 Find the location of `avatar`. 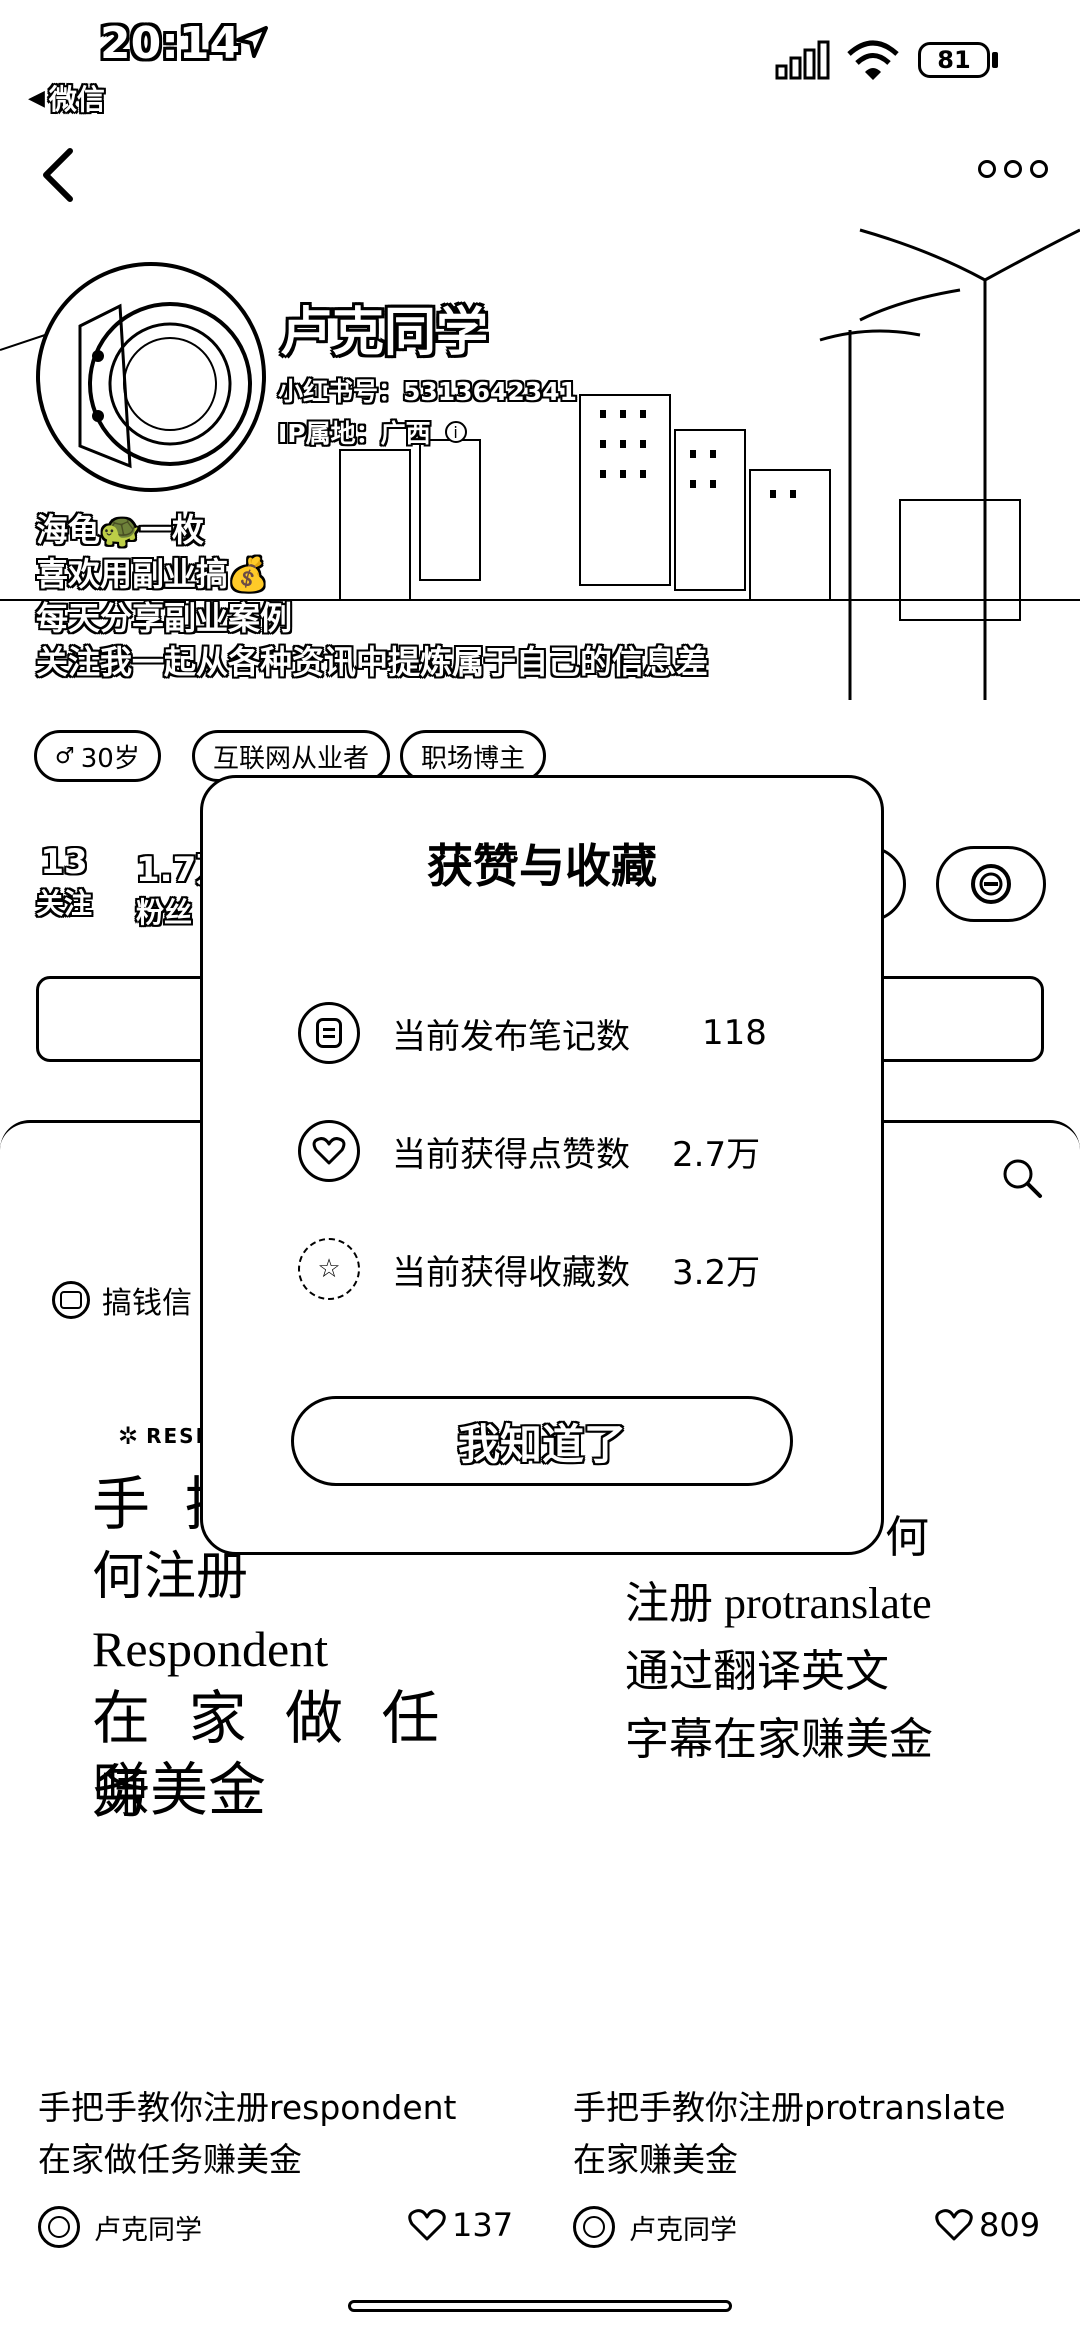

avatar is located at coordinates (151, 377).